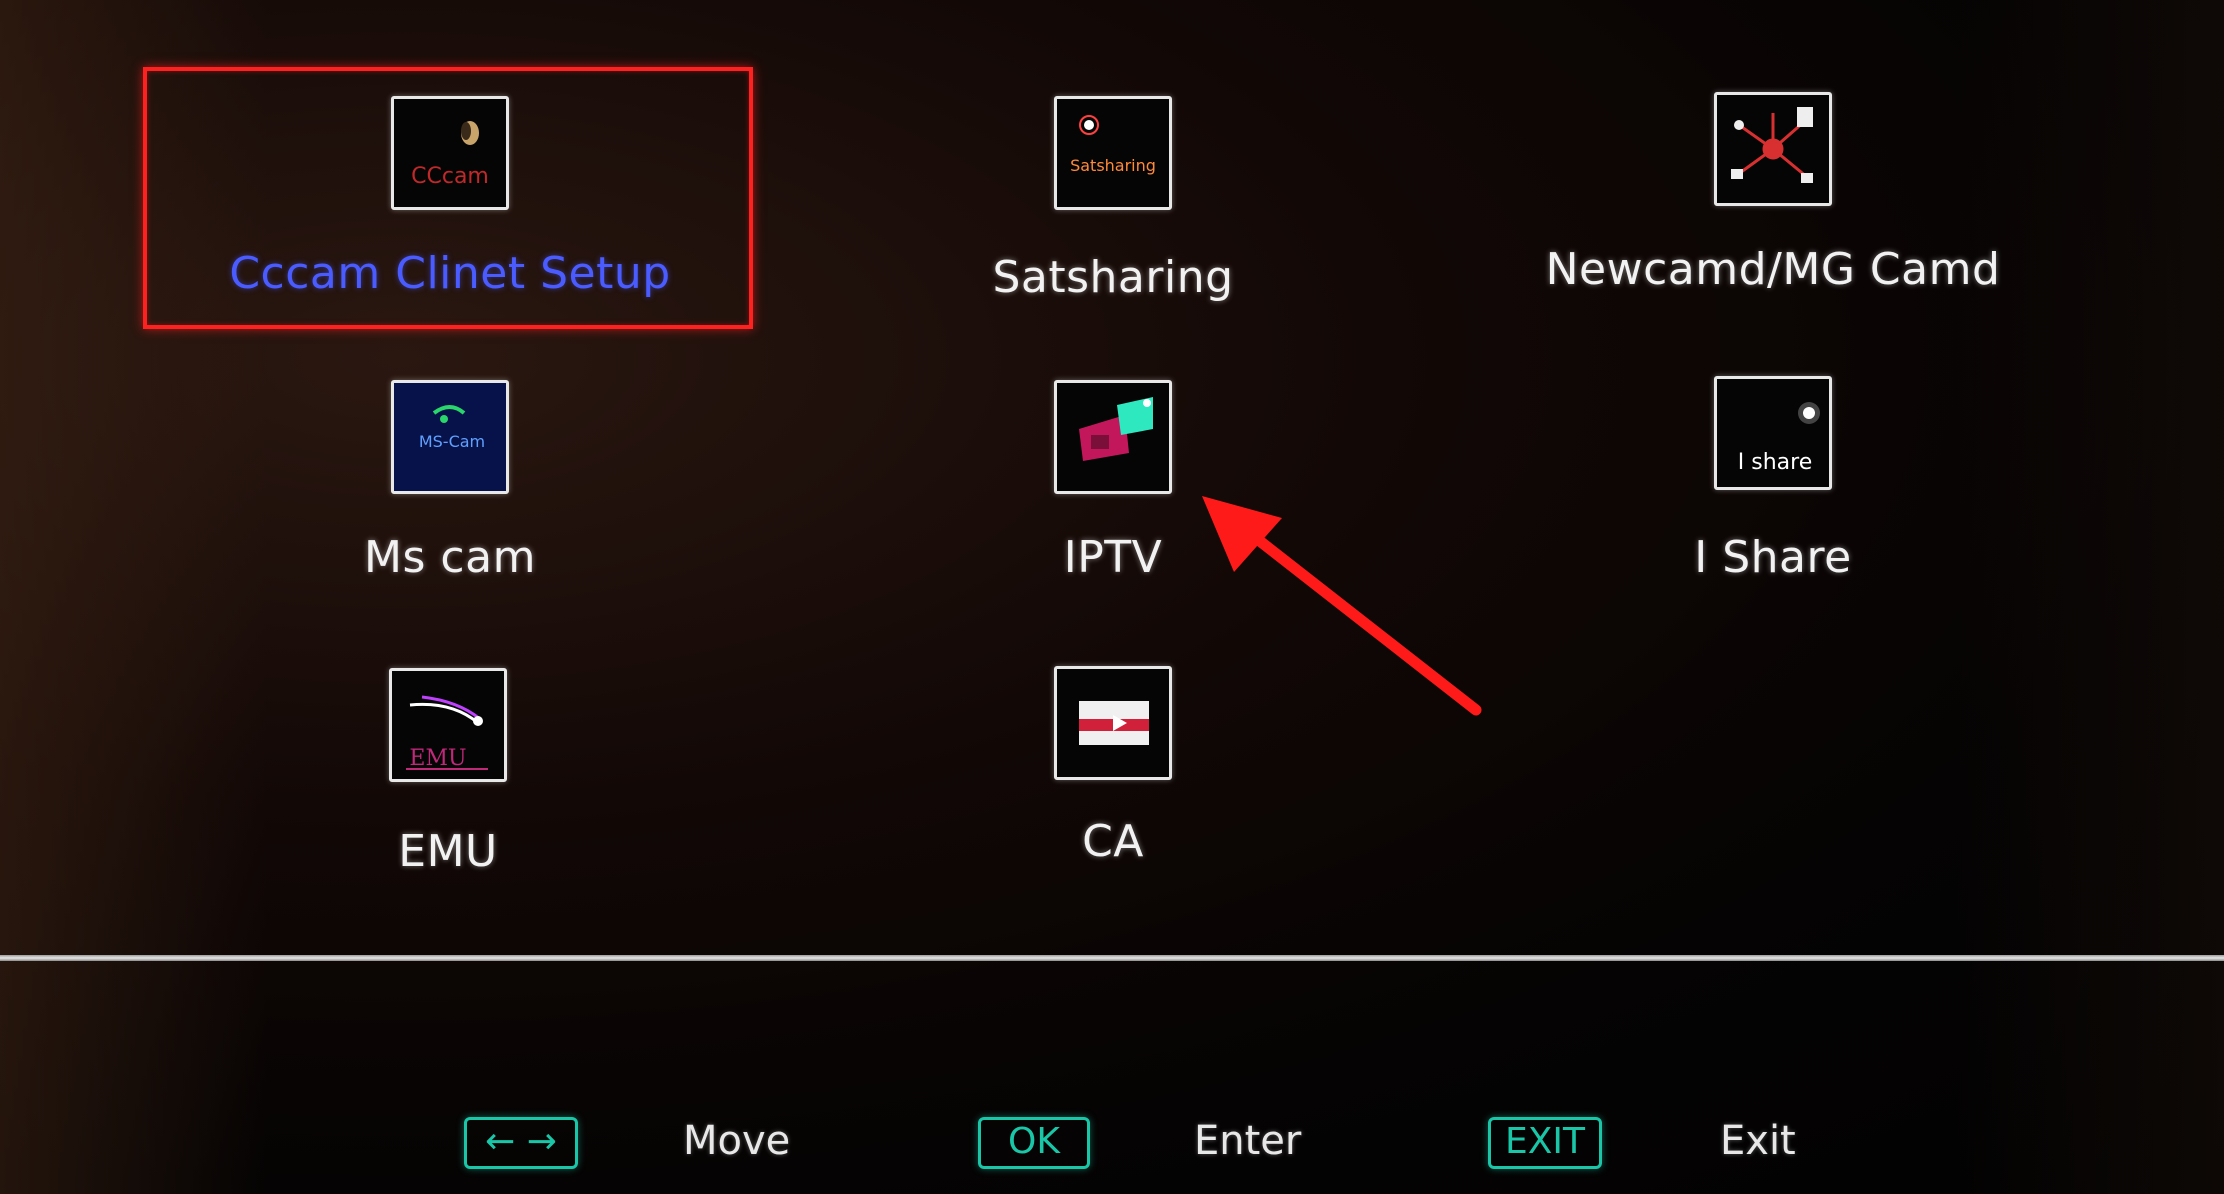 This screenshot has height=1194, width=2224. Describe the element at coordinates (1248, 1141) in the screenshot. I see `enter-label: Enter` at that location.